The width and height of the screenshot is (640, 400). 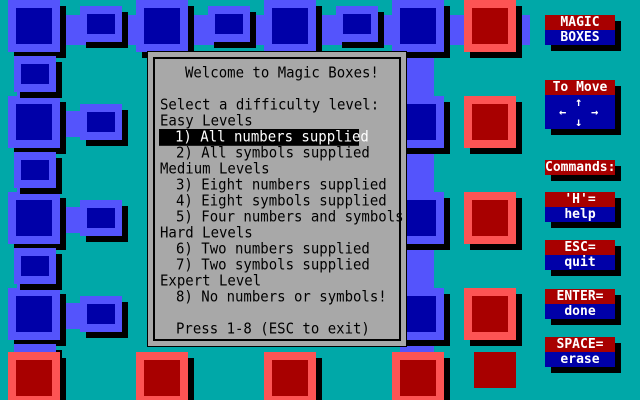 I want to click on red-small-box, so click(x=495, y=370).